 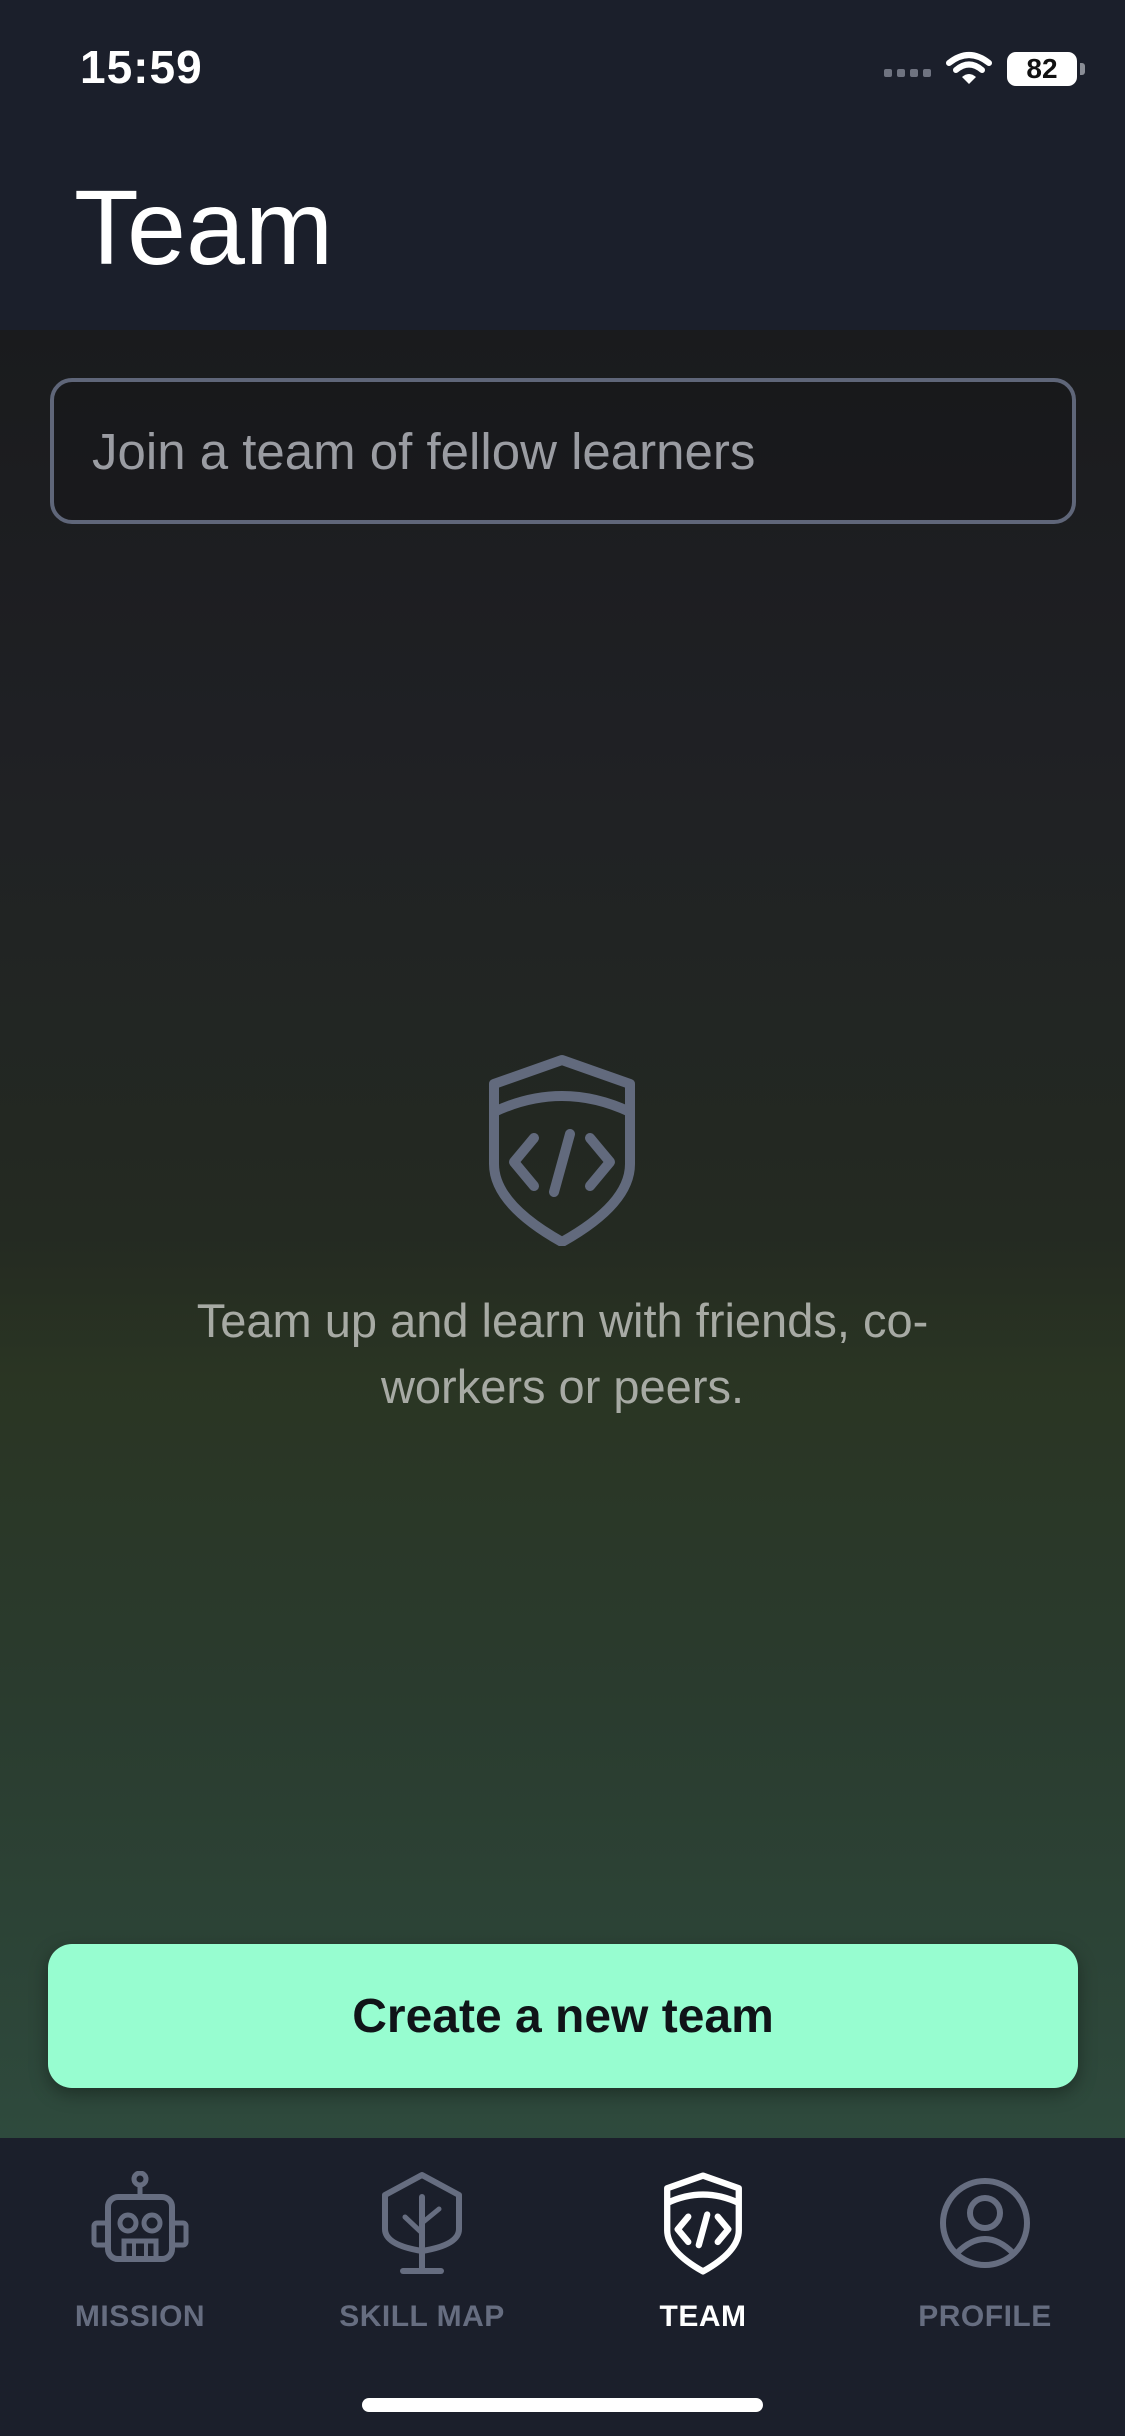 What do you see at coordinates (985, 2316) in the screenshot?
I see `tab-label: PROFILE` at bounding box center [985, 2316].